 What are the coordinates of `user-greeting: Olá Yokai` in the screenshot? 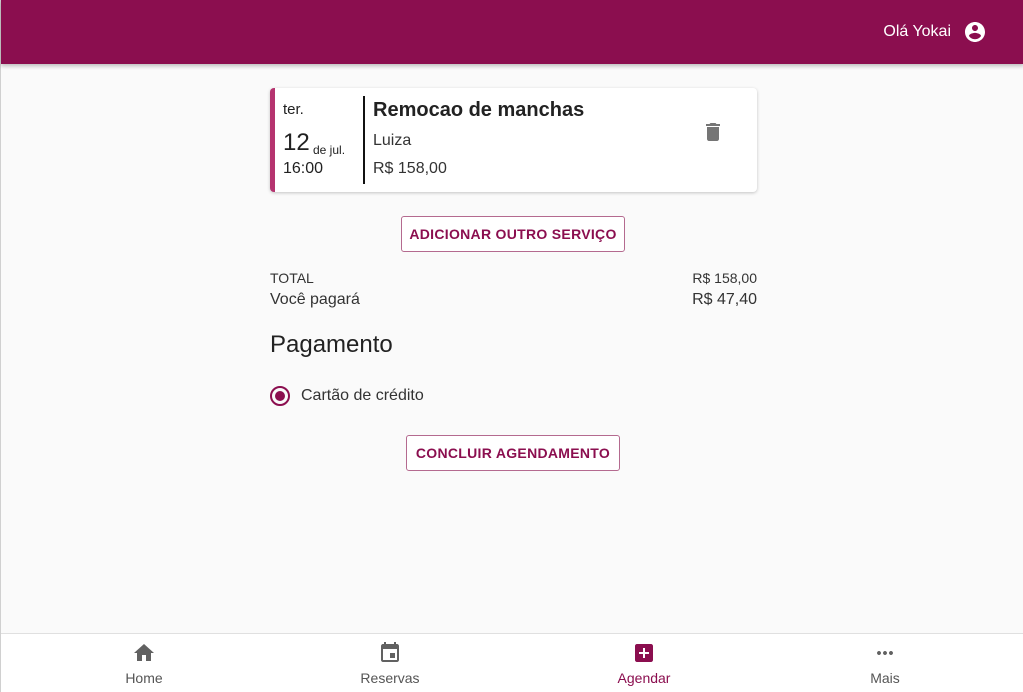 It's located at (935, 32).